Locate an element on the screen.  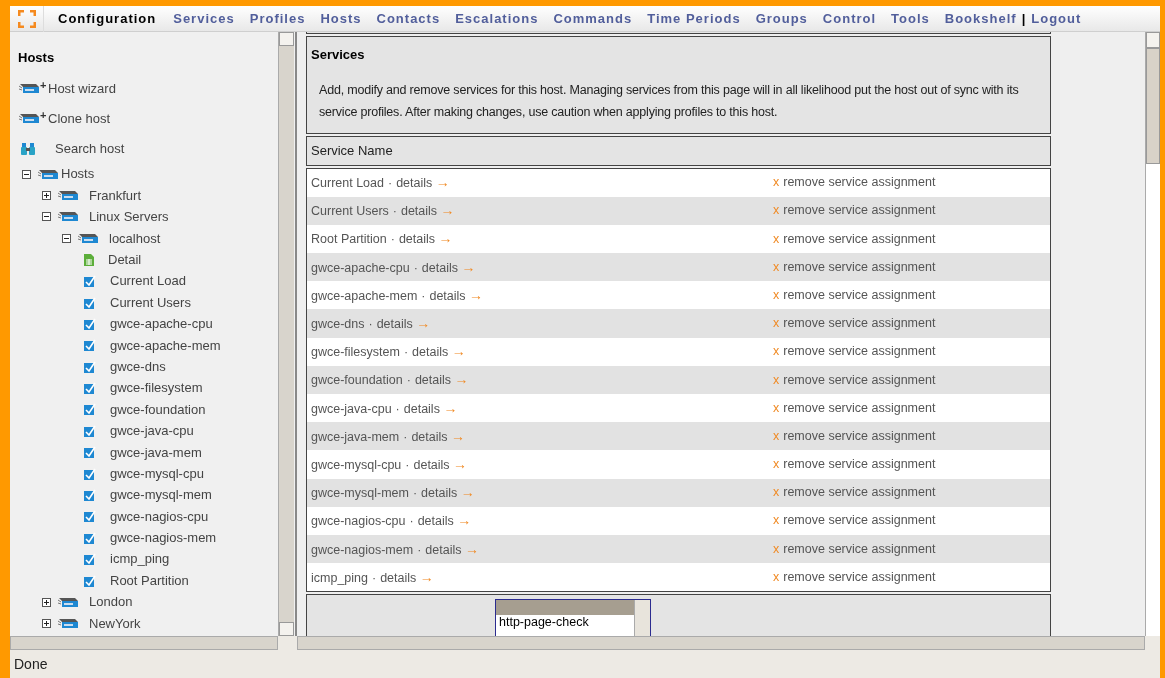
tree-item: Frankfurt is located at coordinates (115, 195).